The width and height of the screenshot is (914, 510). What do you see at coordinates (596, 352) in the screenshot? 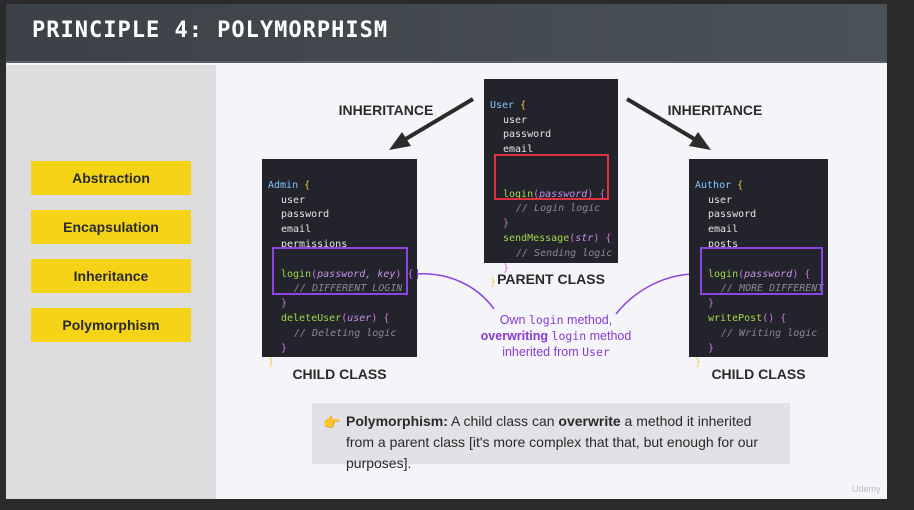
I see `annotation-code: User` at bounding box center [596, 352].